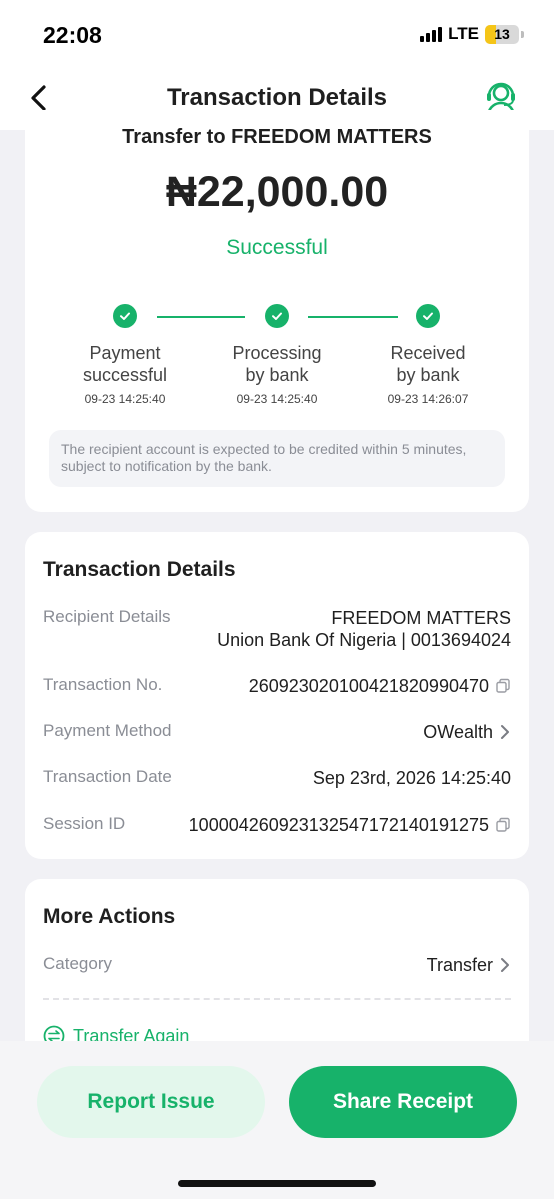 Image resolution: width=554 pixels, height=1199 pixels. What do you see at coordinates (107, 776) in the screenshot?
I see `transaction-date-label: Transaction Date` at bounding box center [107, 776].